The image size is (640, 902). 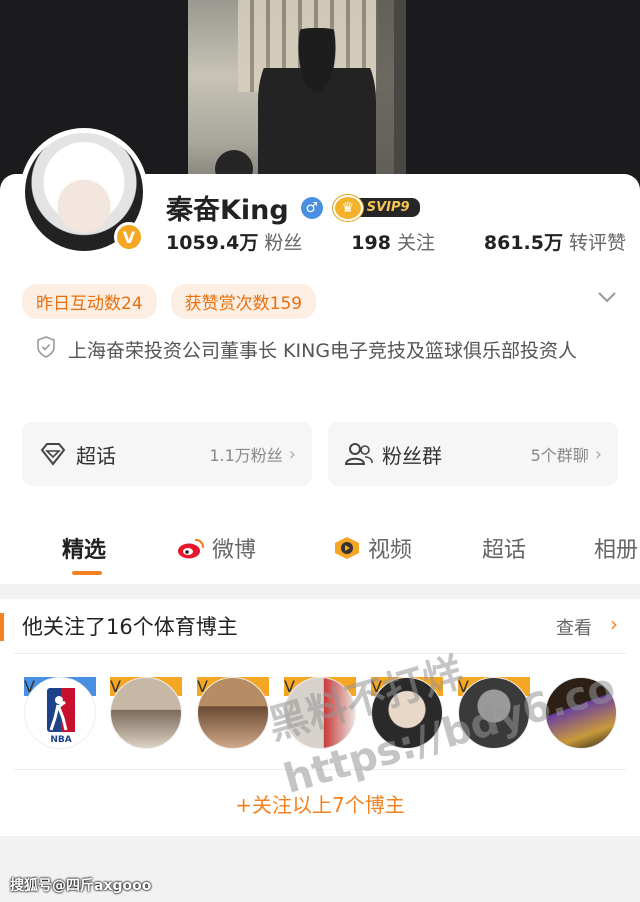 What do you see at coordinates (84, 548) in the screenshot?
I see `tab-featured: 精选` at bounding box center [84, 548].